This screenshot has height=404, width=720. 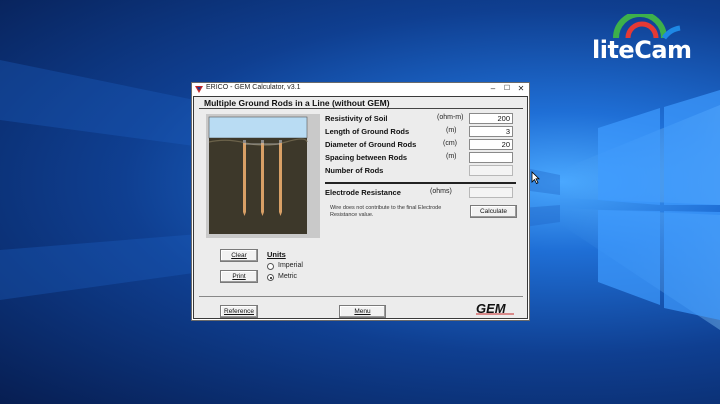 I want to click on gem-logo-text: GEM, so click(x=491, y=308).